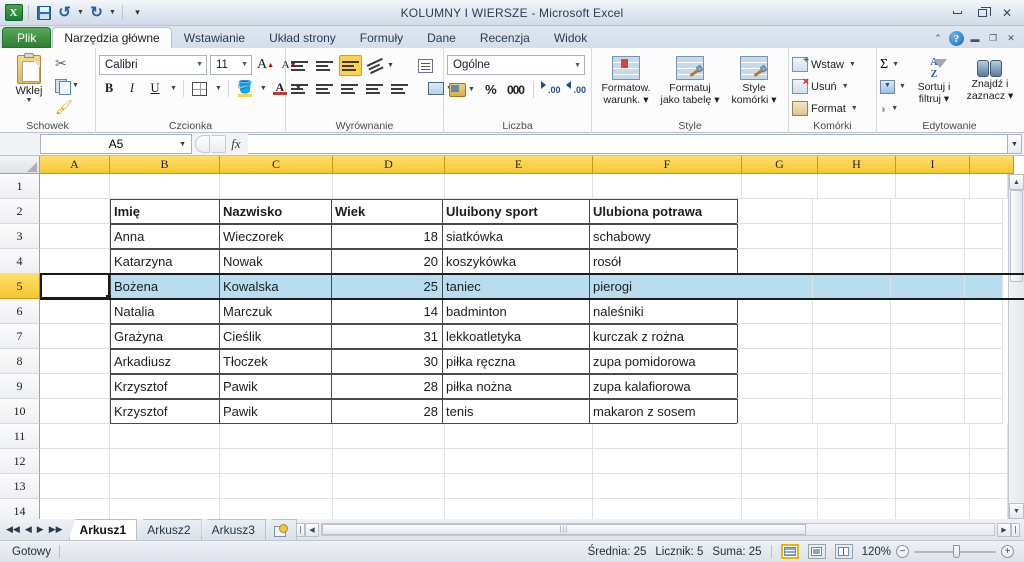 Image resolution: width=1024 pixels, height=562 pixels. I want to click on cell-F3: schabowy, so click(663, 236).